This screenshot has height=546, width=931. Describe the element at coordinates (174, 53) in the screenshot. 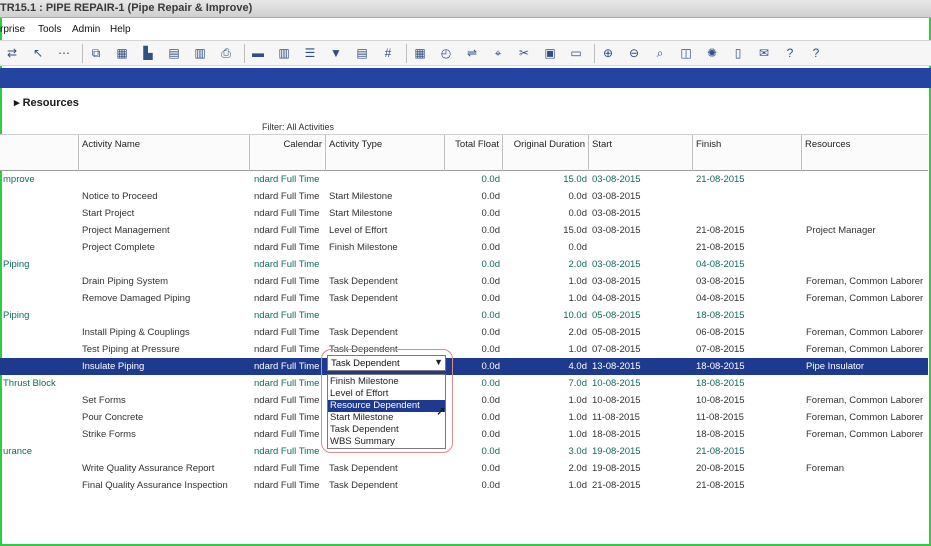

I see `gantt-icon: ▤` at that location.